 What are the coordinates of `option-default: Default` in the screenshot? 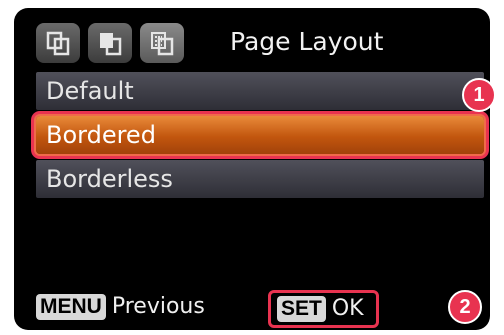 It's located at (260, 91).